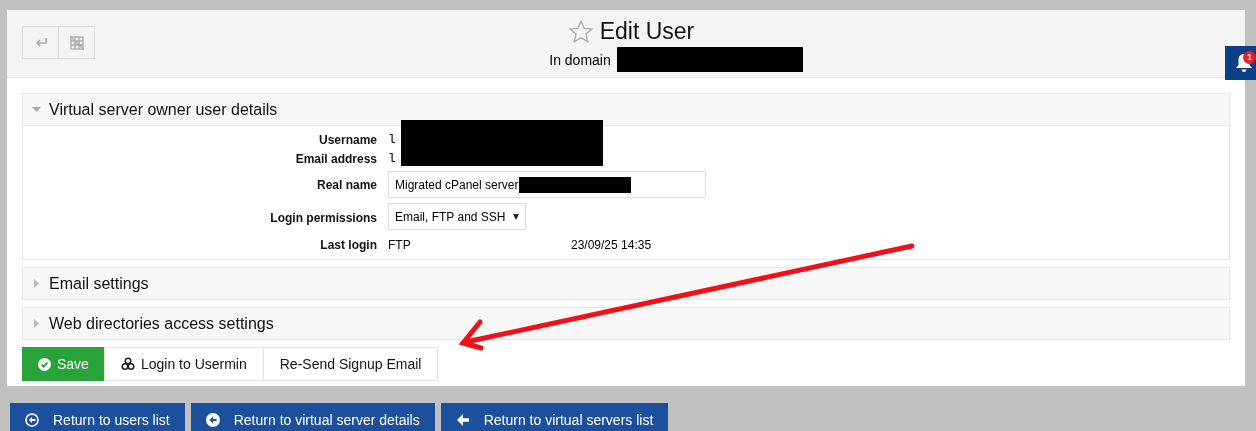  I want to click on section-header: Web directories access settings, so click(626, 323).